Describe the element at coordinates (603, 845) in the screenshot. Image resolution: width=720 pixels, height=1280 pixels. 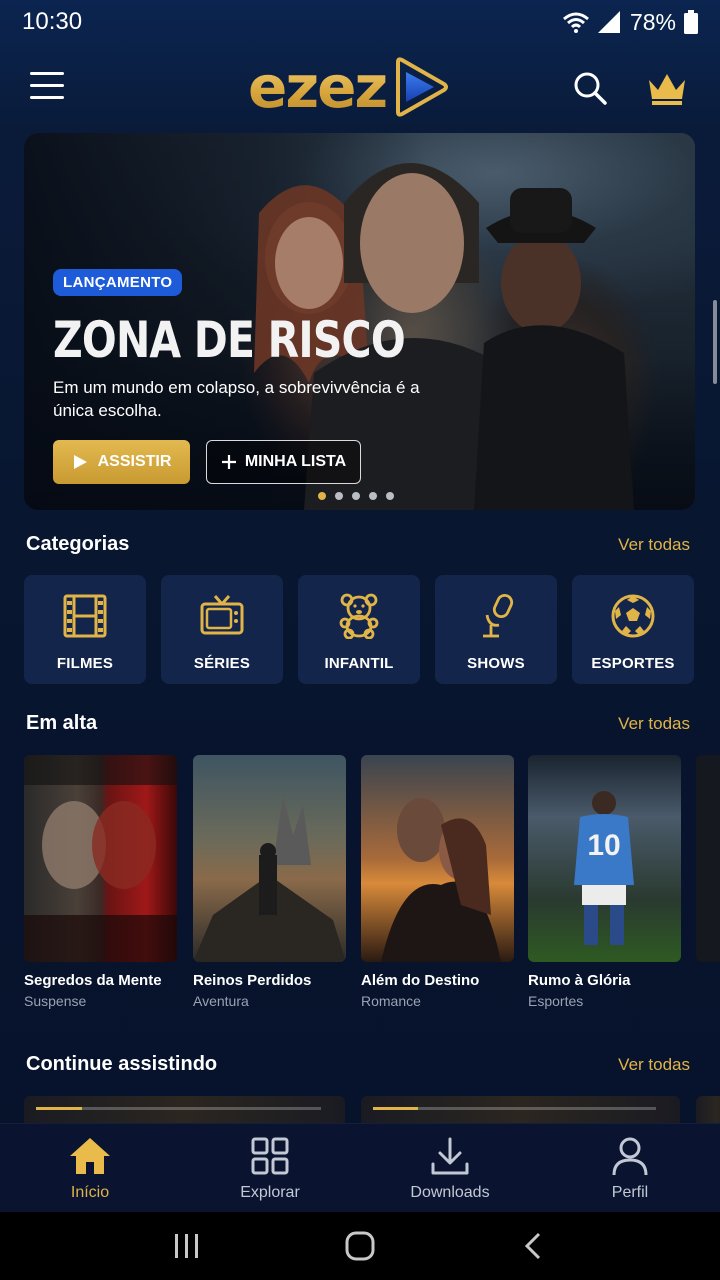
I see `svg-text: 10` at that location.